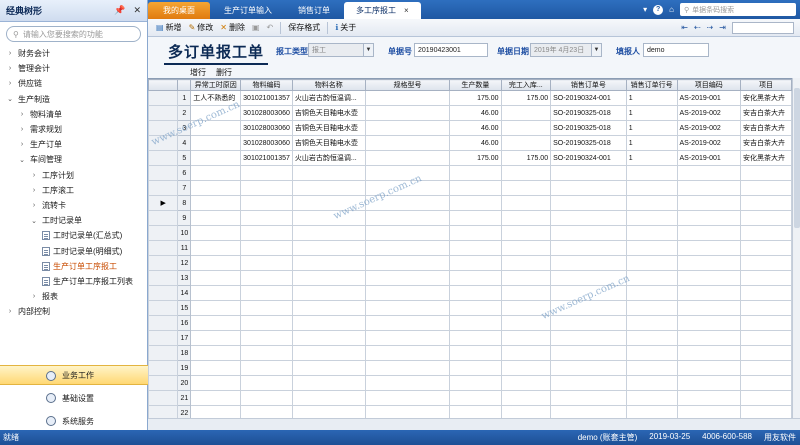 This screenshot has width=800, height=445. What do you see at coordinates (763, 27) in the screenshot?
I see `record-locator-input` at bounding box center [763, 27].